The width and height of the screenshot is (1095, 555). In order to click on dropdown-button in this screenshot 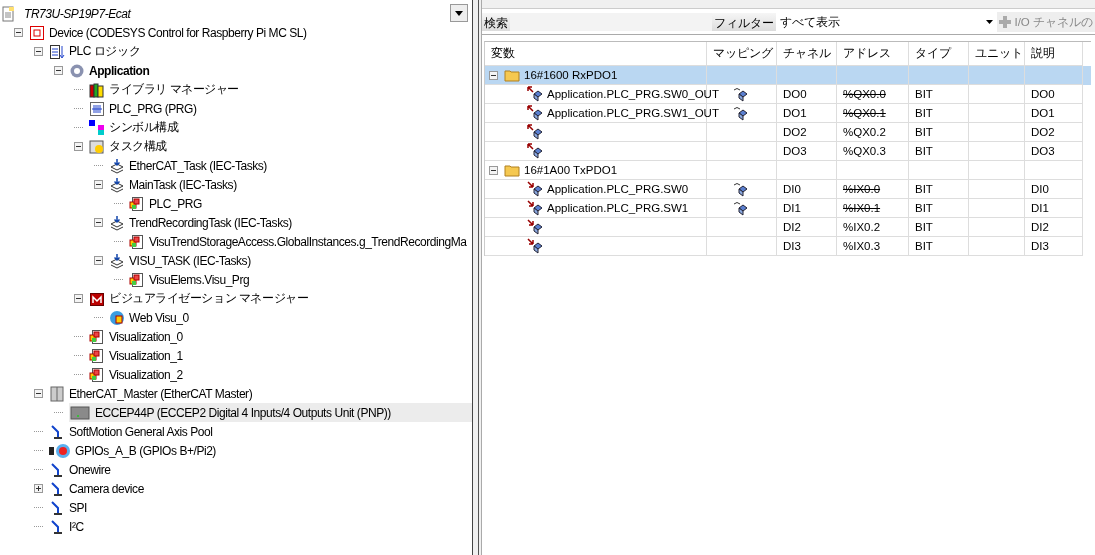, I will do `click(459, 13)`.